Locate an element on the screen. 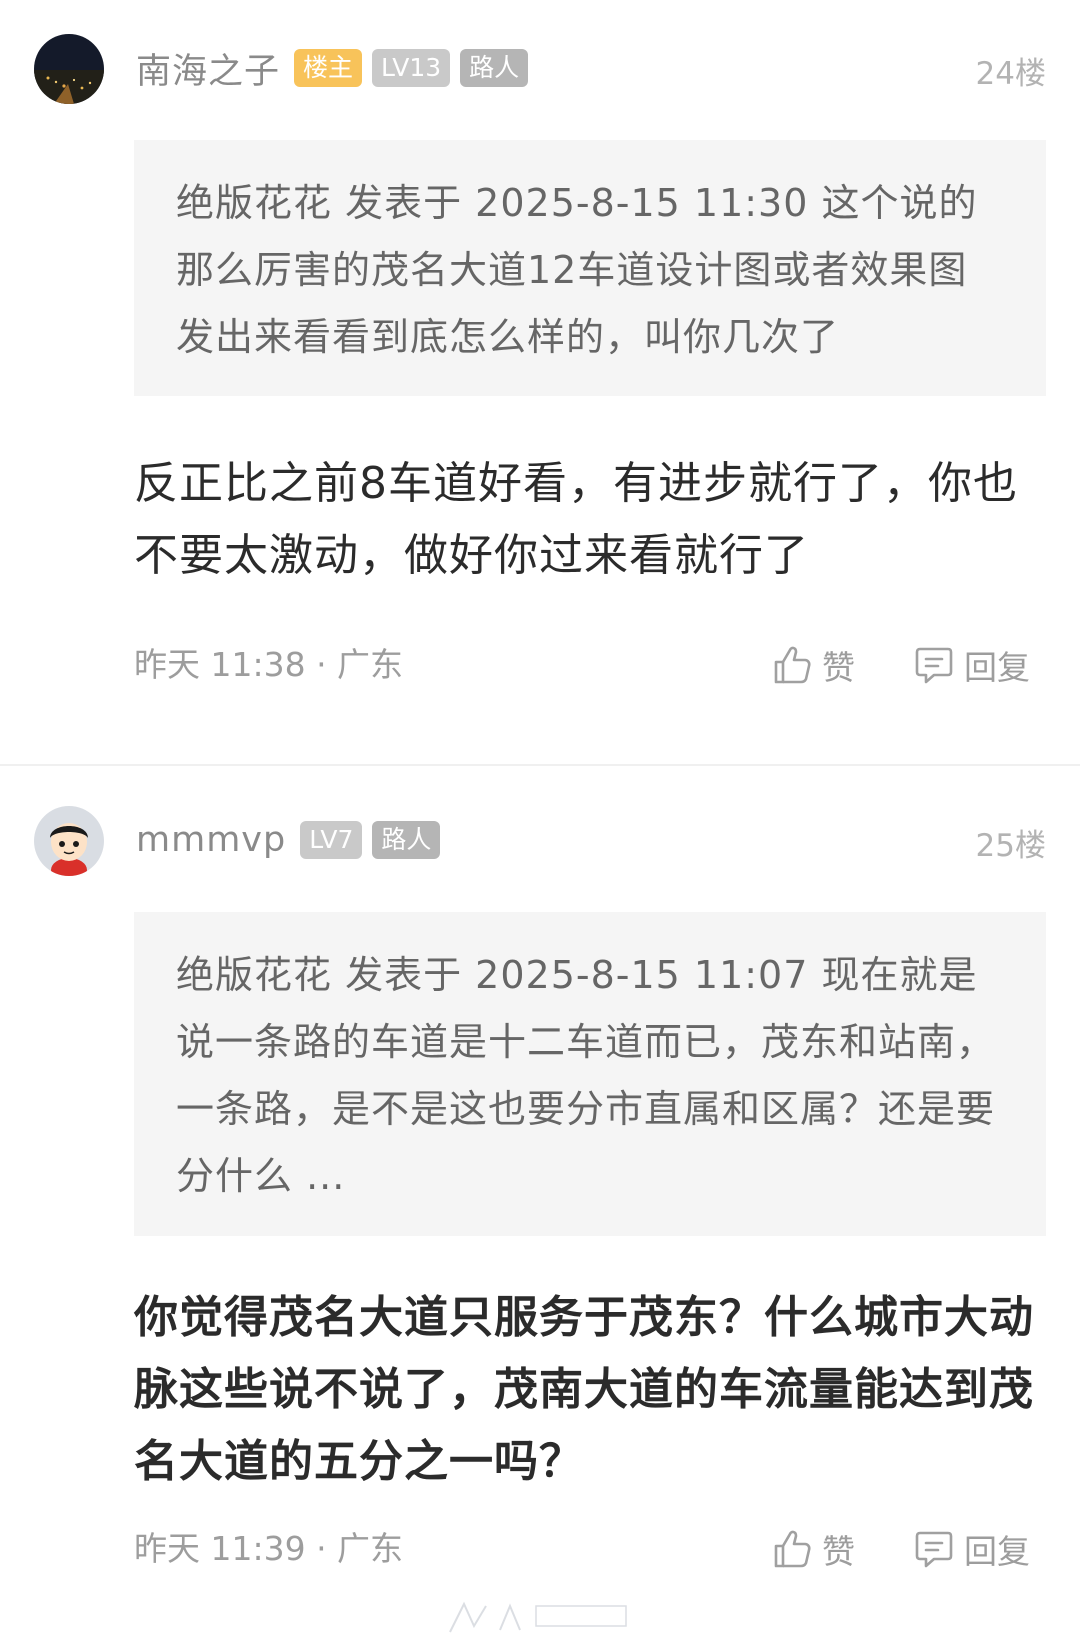 This screenshot has height=1646, width=1080. level-badge: LV13 is located at coordinates (411, 68).